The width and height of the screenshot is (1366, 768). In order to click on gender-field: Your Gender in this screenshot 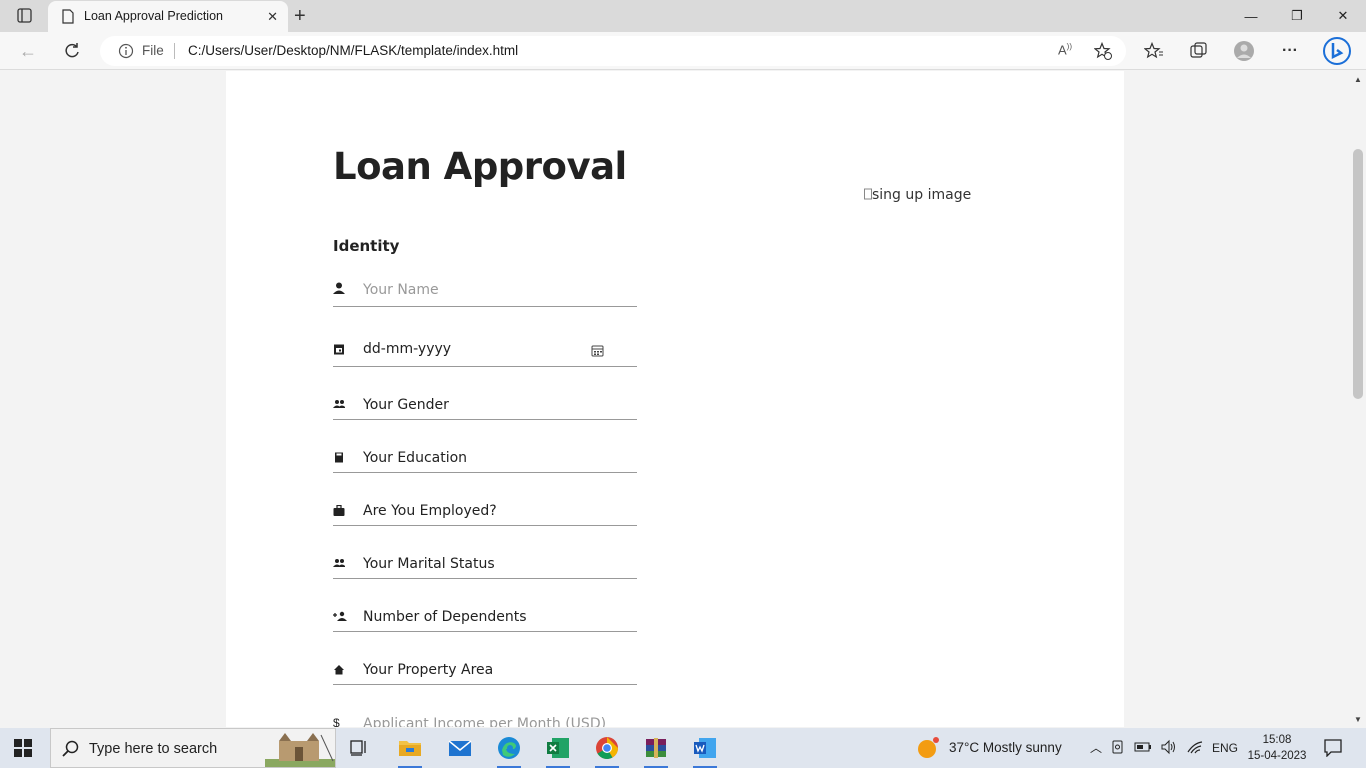, I will do `click(485, 404)`.